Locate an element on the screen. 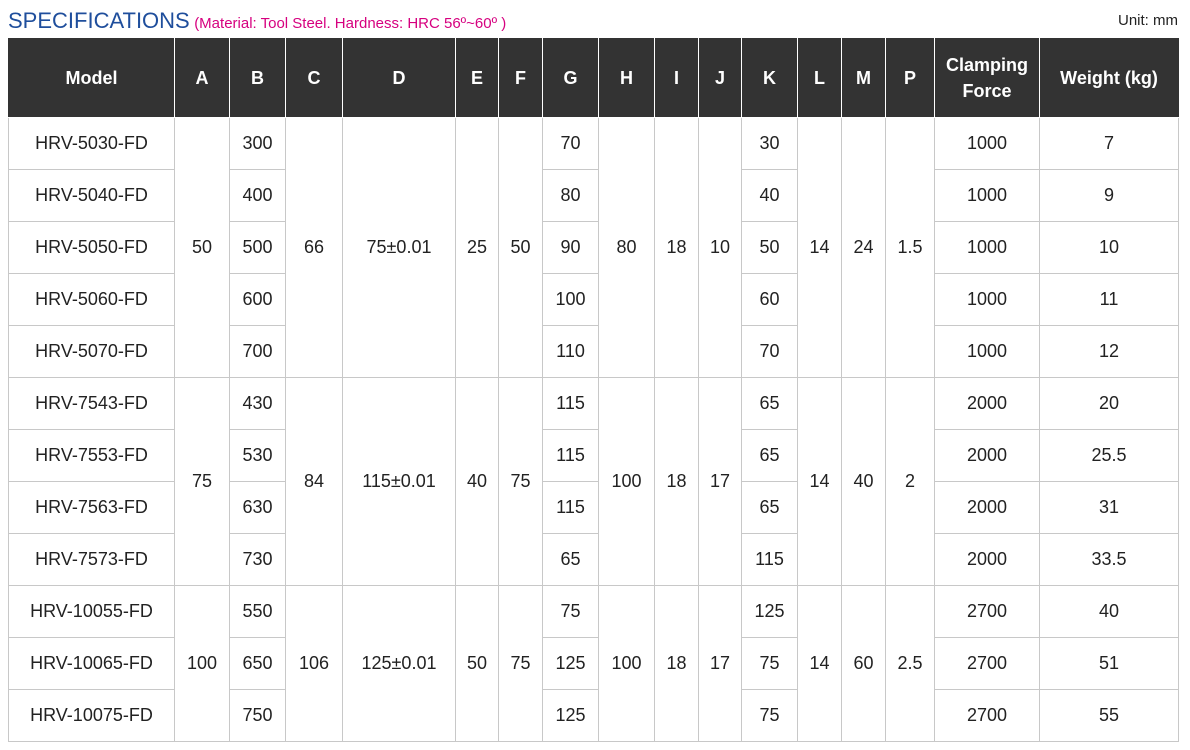 This screenshot has height=750, width=1190. unit-label: Unit: mm is located at coordinates (1148, 20).